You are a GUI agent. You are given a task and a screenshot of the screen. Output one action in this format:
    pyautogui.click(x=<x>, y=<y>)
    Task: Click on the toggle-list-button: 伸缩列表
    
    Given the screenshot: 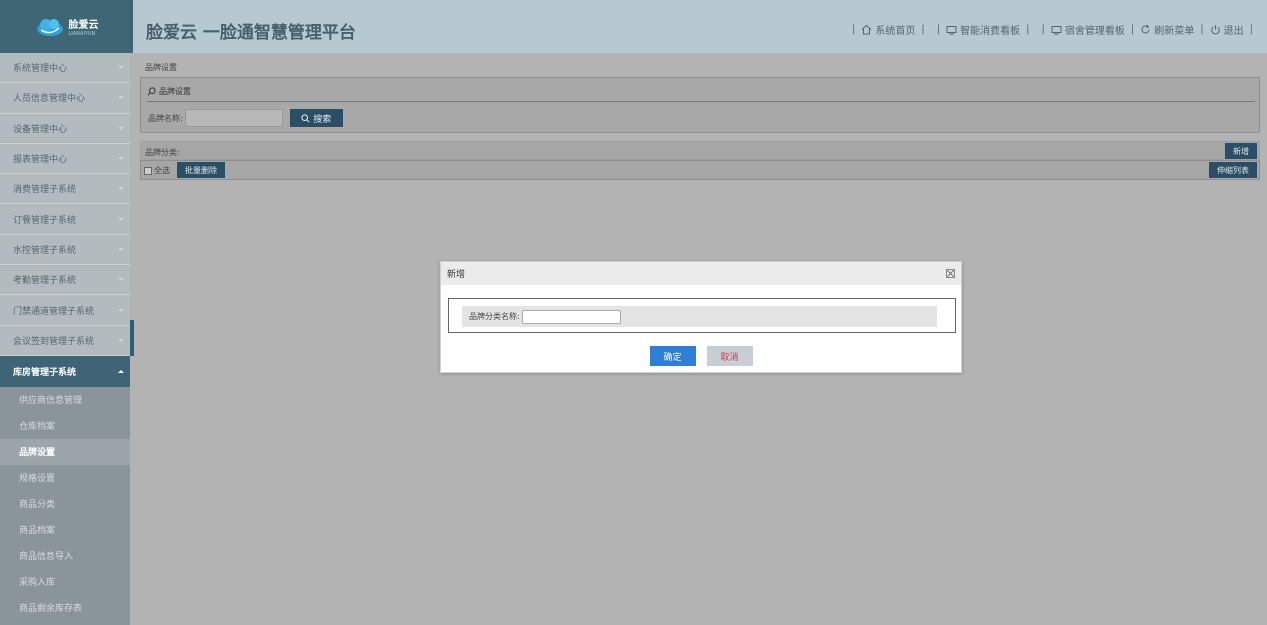 What is the action you would take?
    pyautogui.click(x=1233, y=170)
    